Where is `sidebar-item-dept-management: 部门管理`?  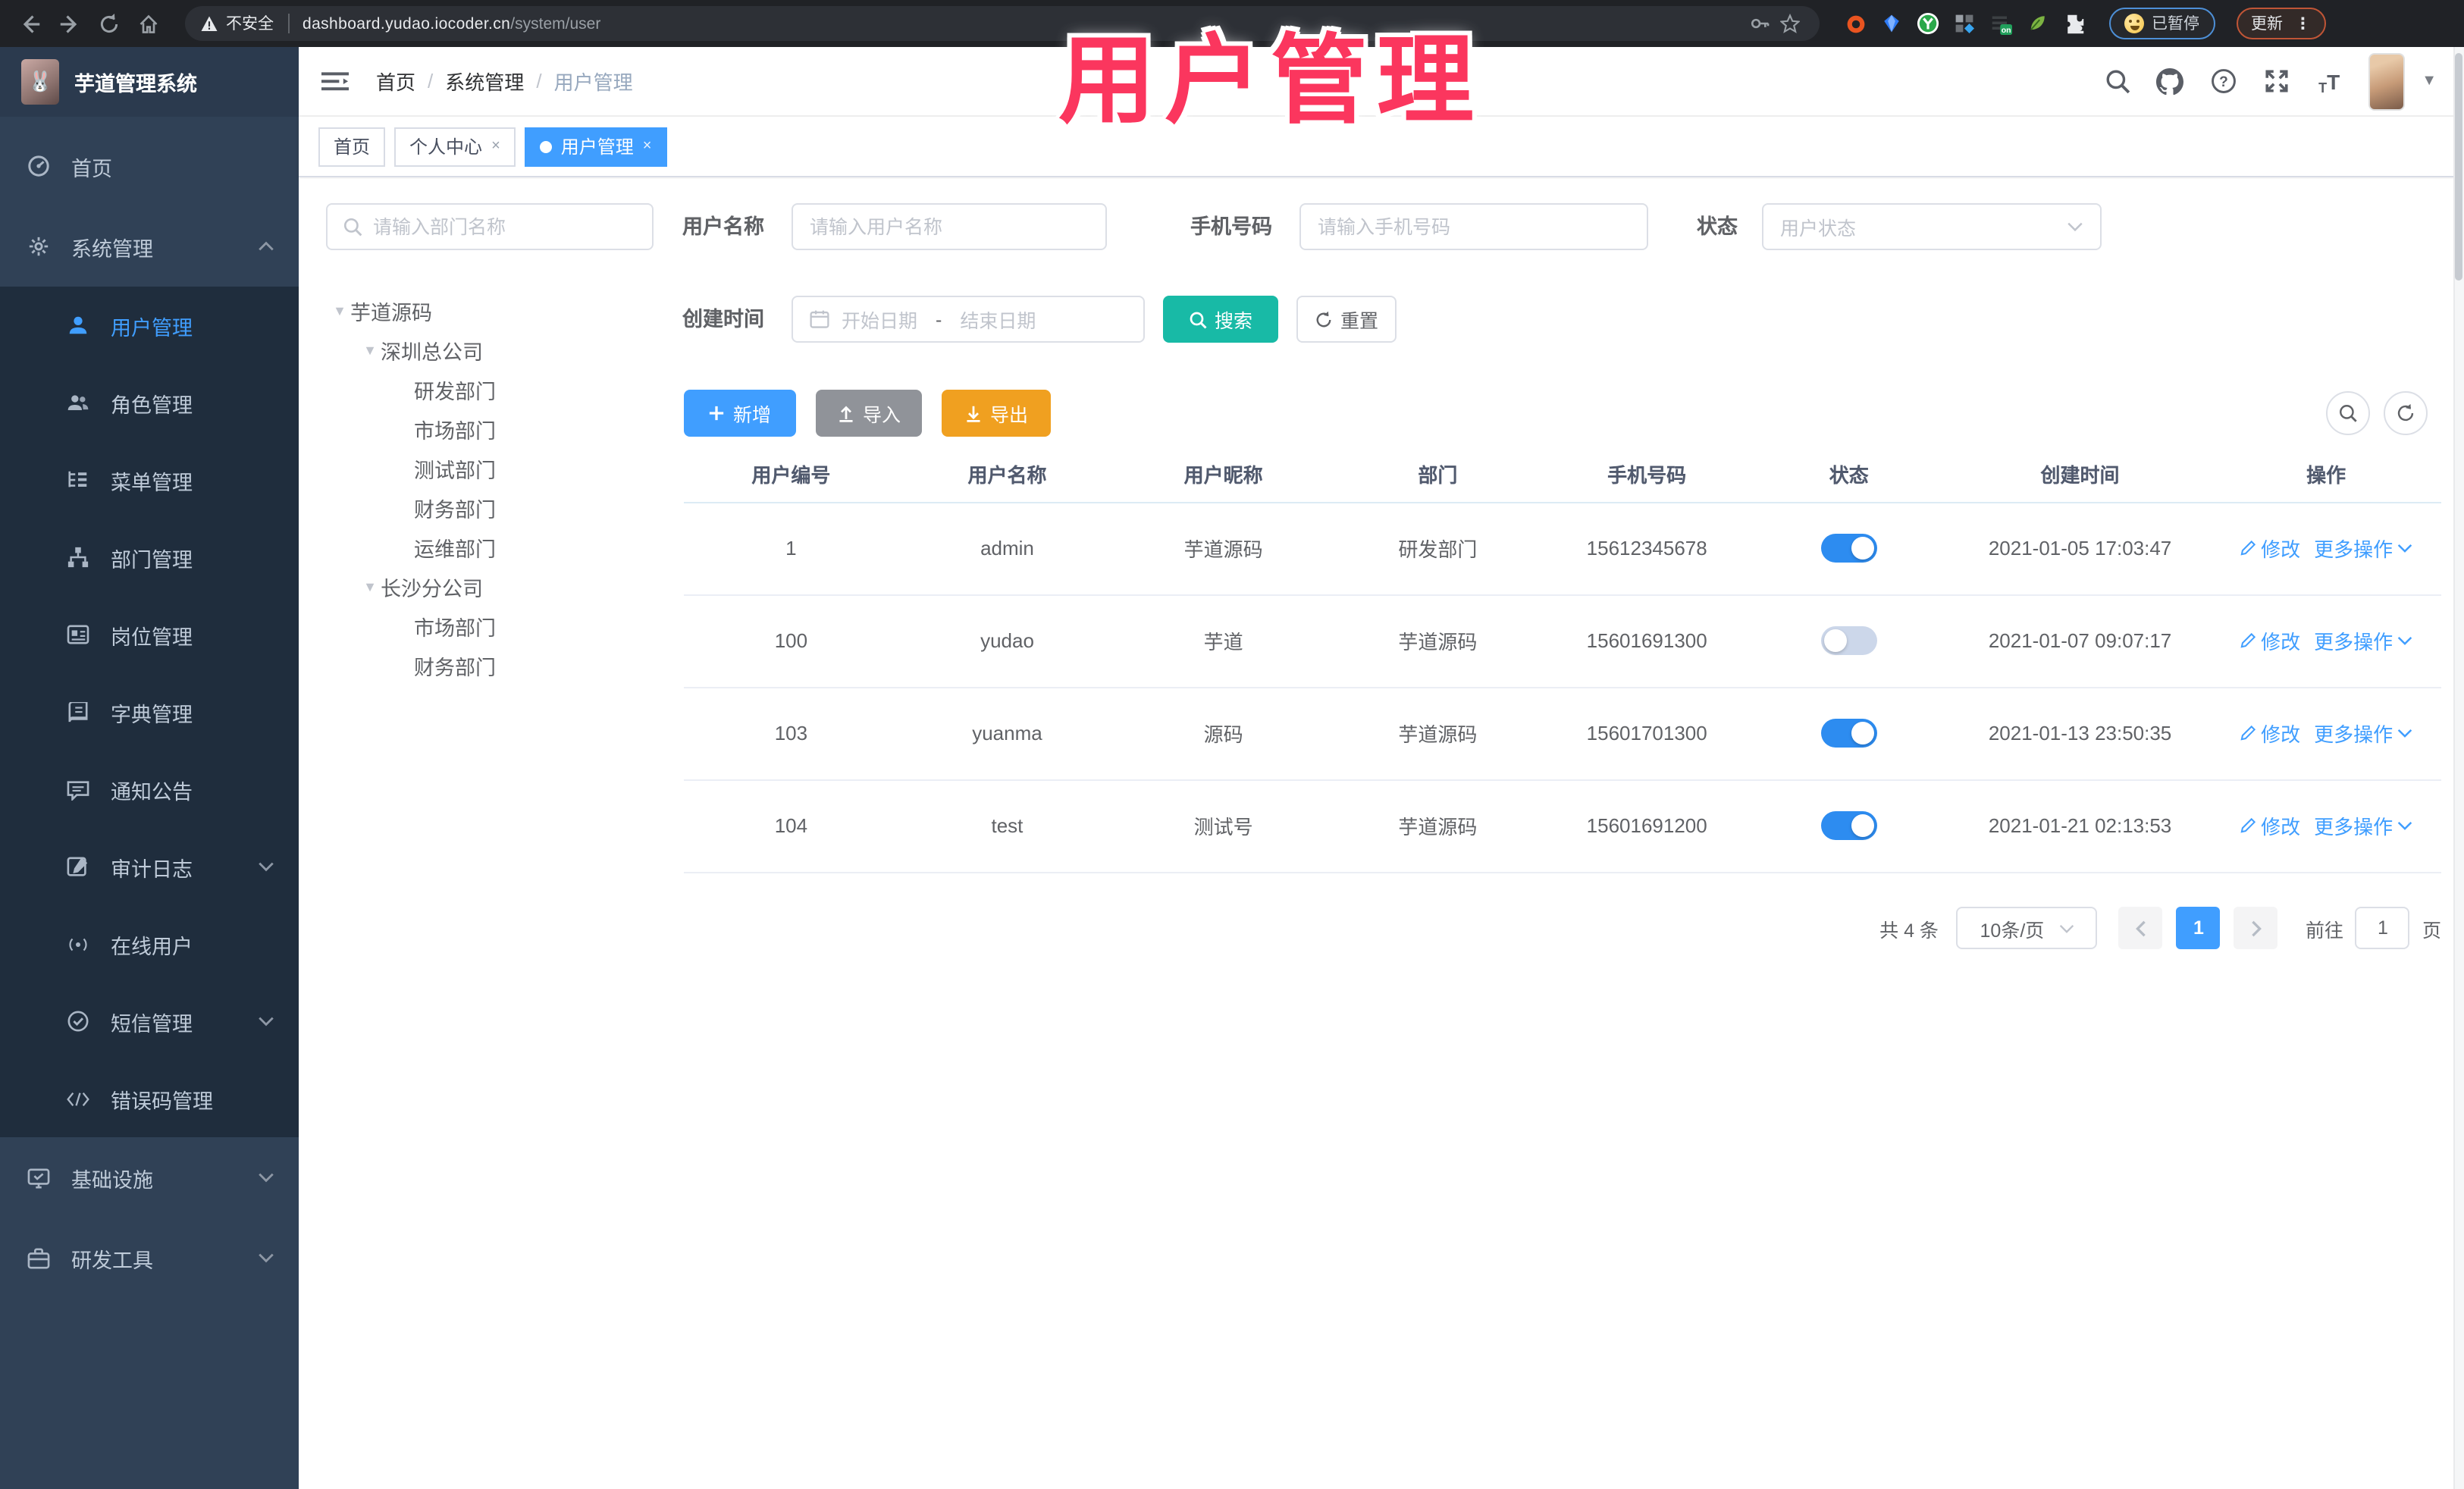 sidebar-item-dept-management: 部门管理 is located at coordinates (150, 558).